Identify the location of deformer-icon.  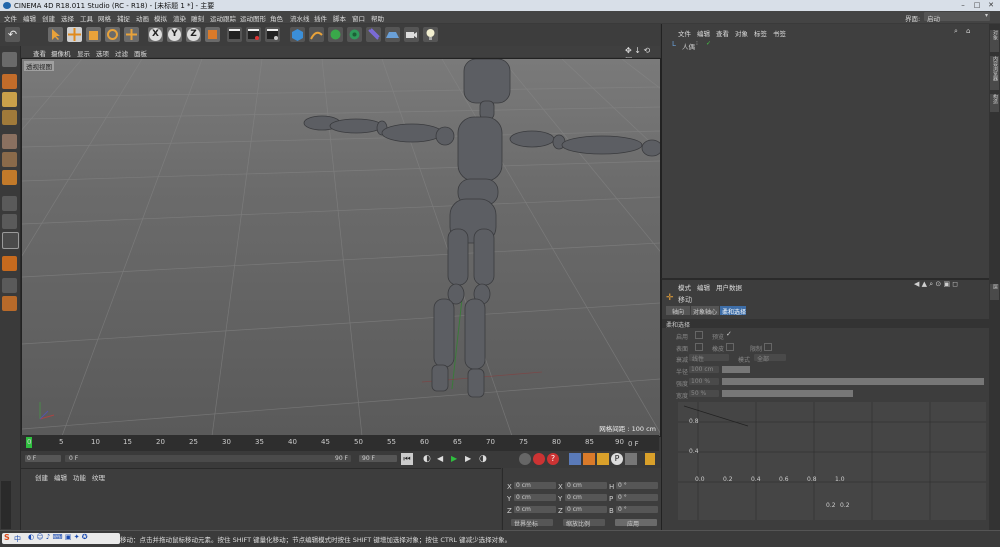
(373, 34).